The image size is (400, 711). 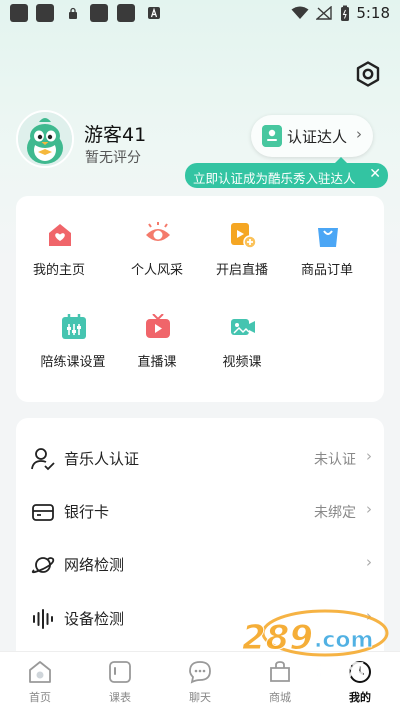 What do you see at coordinates (373, 13) in the screenshot?
I see `clock: 5:18` at bounding box center [373, 13].